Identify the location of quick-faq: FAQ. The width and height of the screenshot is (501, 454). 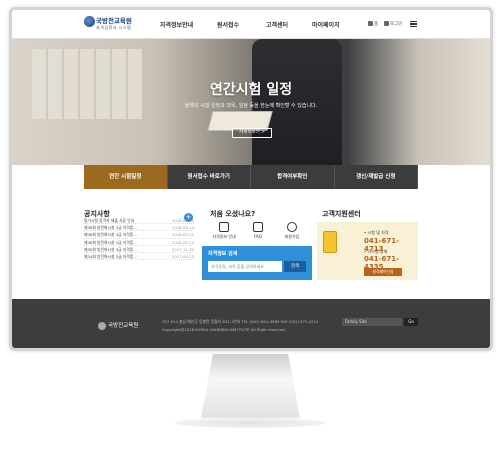
(258, 230).